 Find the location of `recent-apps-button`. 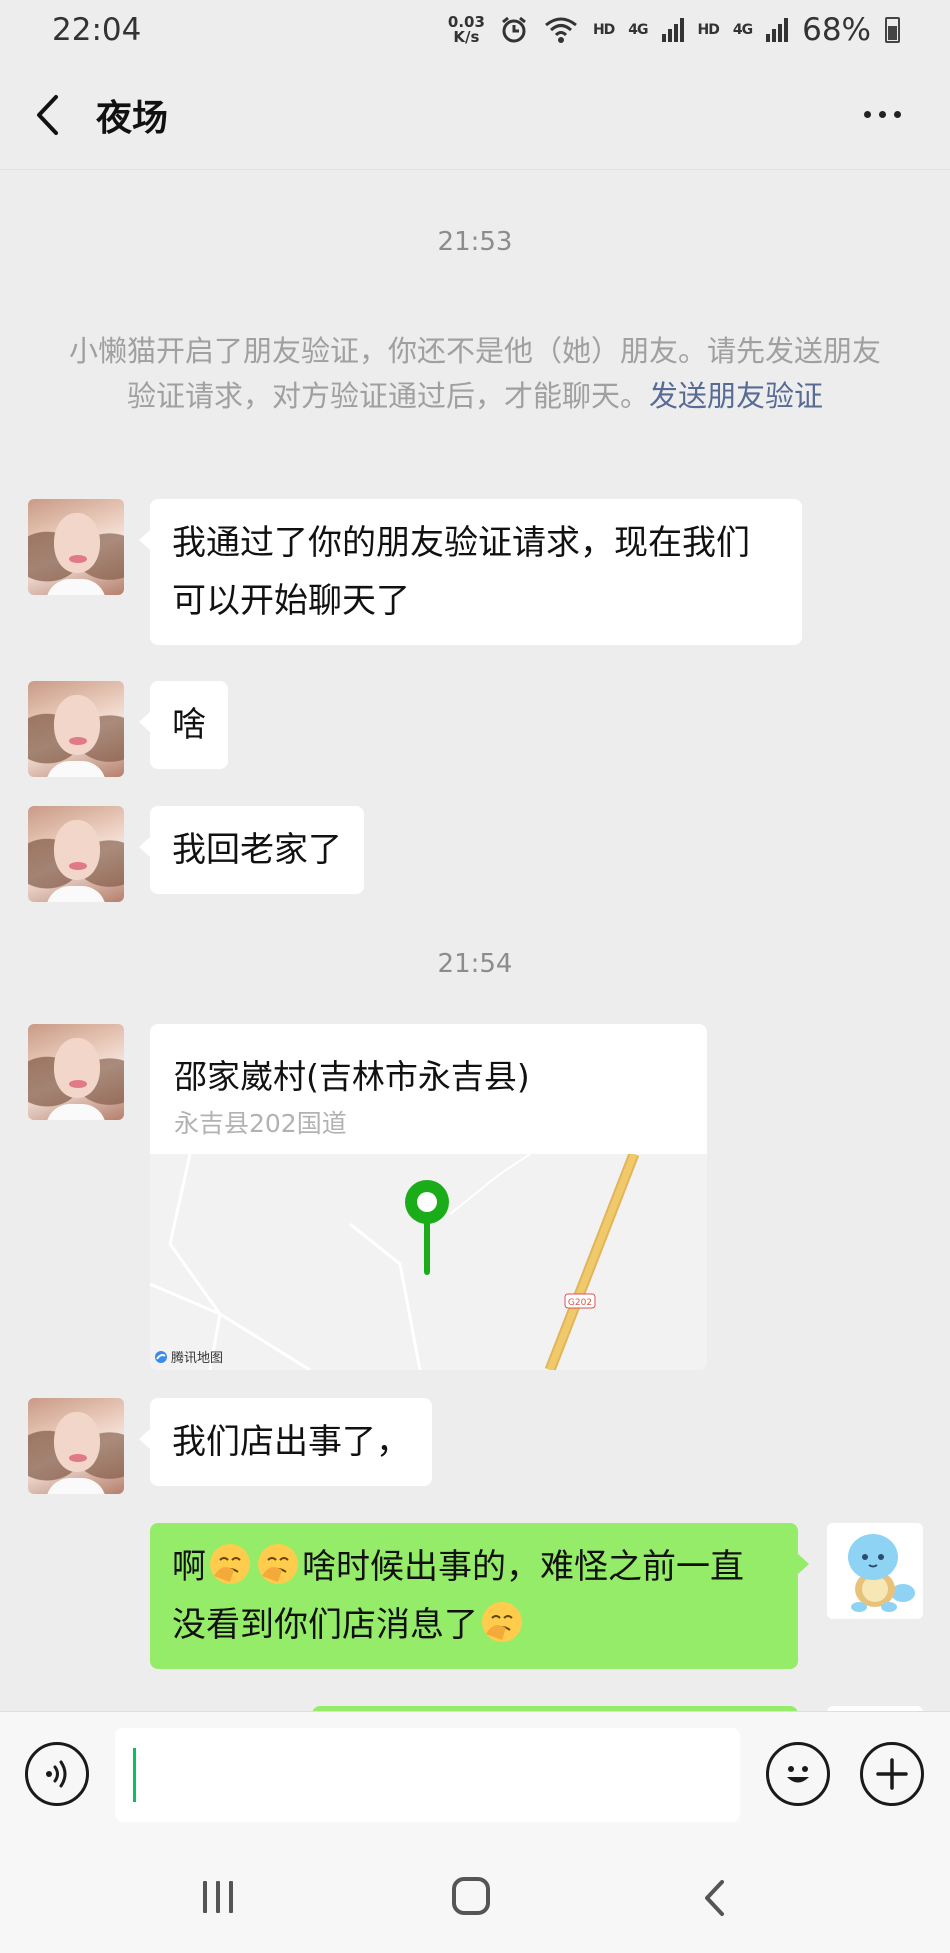

recent-apps-button is located at coordinates (218, 1897).